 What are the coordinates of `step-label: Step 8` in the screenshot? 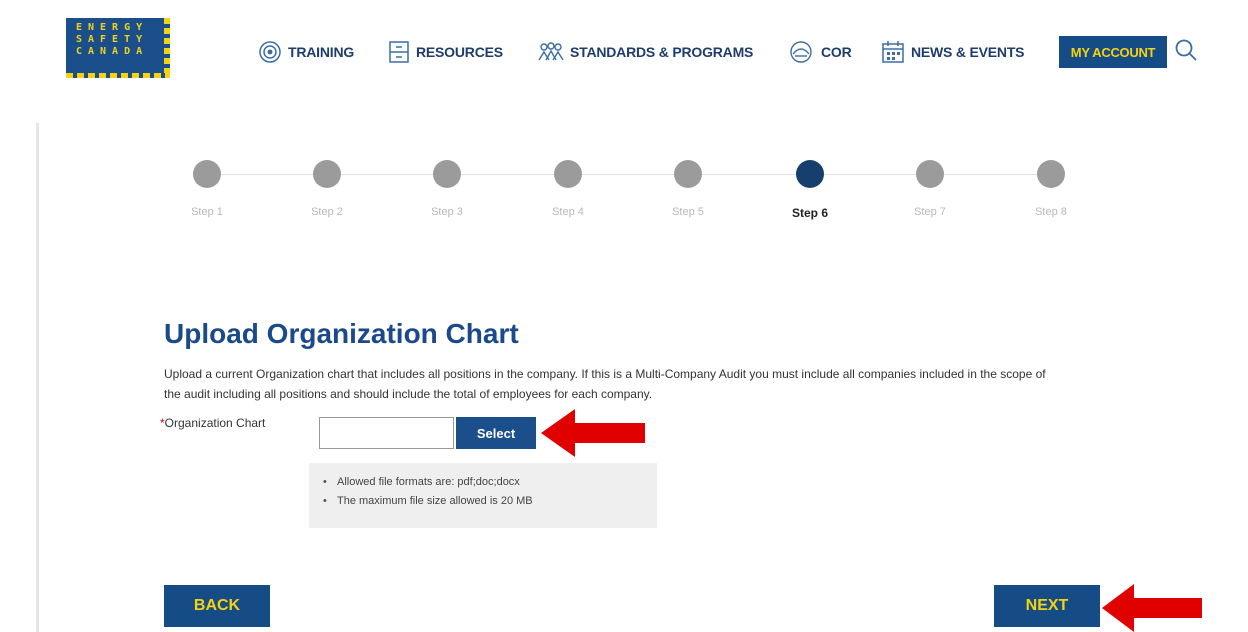 It's located at (1051, 212).